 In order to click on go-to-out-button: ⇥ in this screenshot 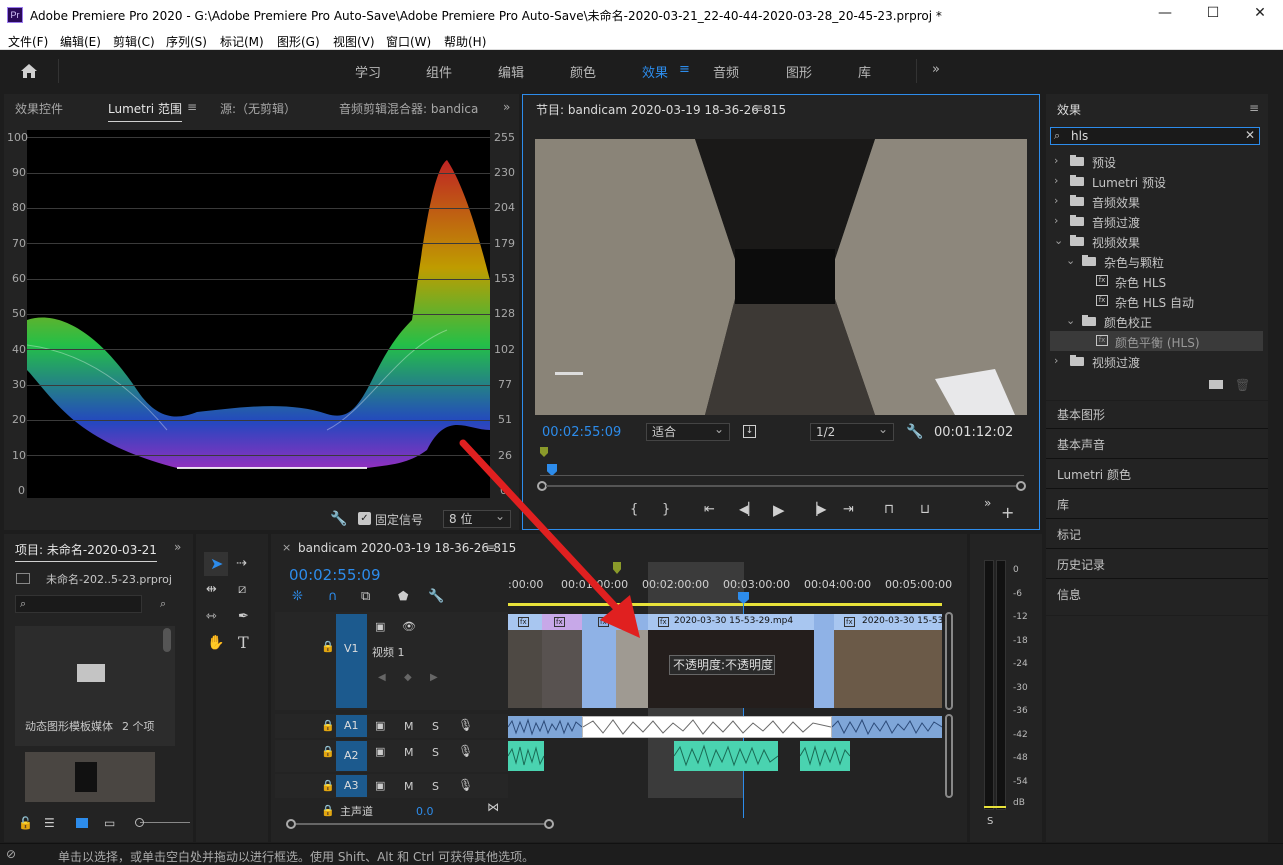, I will do `click(848, 509)`.